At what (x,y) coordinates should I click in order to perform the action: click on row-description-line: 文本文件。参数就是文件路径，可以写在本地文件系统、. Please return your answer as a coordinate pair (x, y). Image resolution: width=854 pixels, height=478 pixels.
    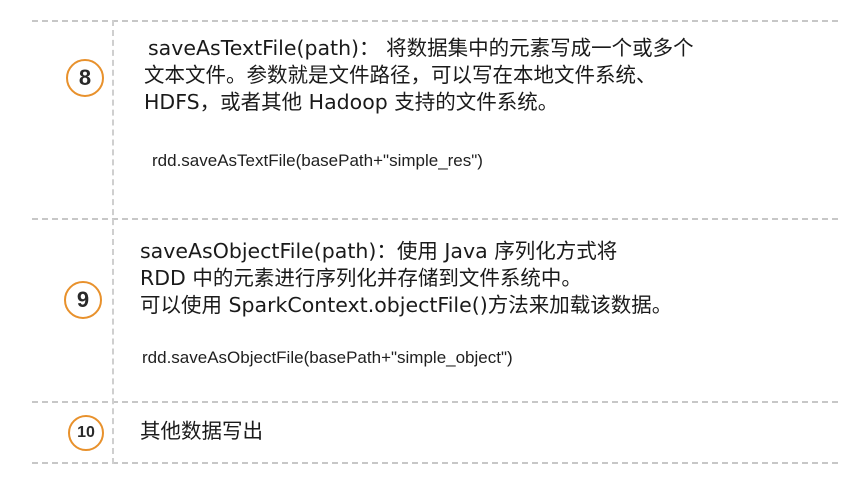
    Looking at the image, I should click on (400, 75).